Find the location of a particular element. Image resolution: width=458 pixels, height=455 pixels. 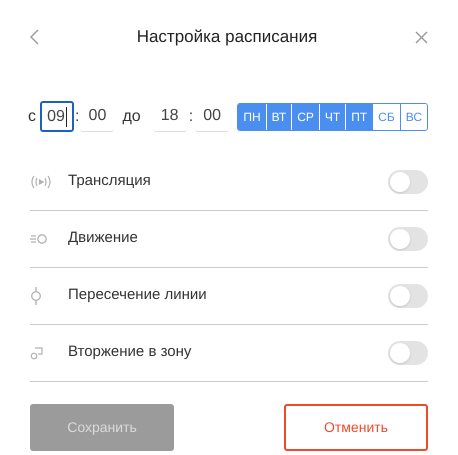

setting-label: Движение is located at coordinates (103, 238).